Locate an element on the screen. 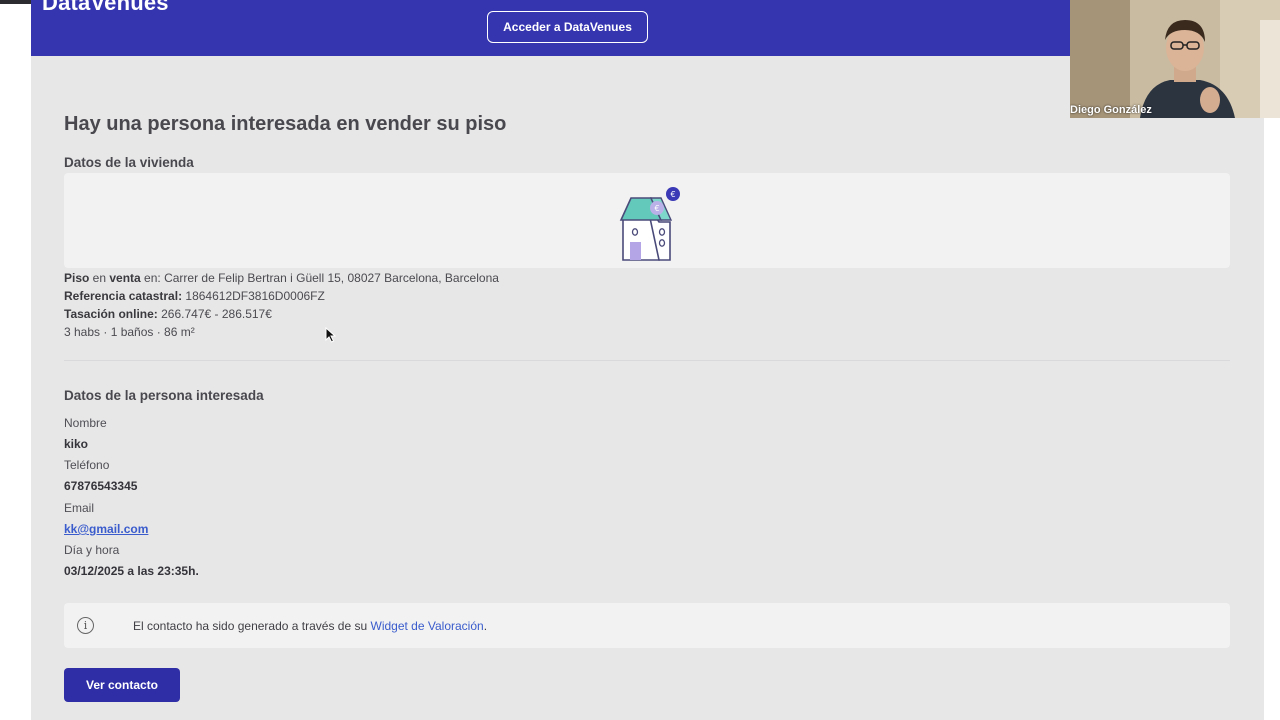 The height and width of the screenshot is (720, 1280). datetime-value: 03/12/2025 a las 23:35h. is located at coordinates (131, 571).